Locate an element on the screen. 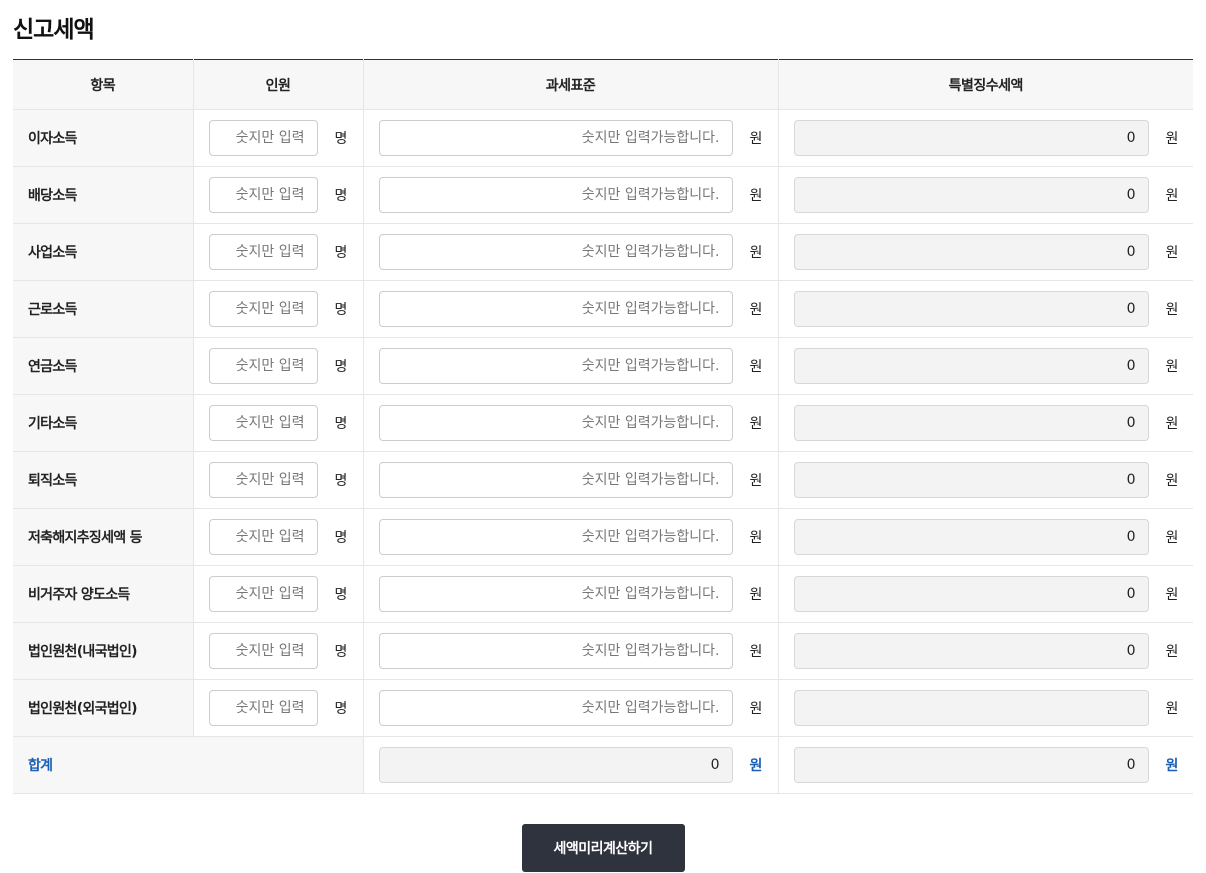 The image size is (1206, 873). table-row: 이자소득 명 원 원 is located at coordinates (603, 138).